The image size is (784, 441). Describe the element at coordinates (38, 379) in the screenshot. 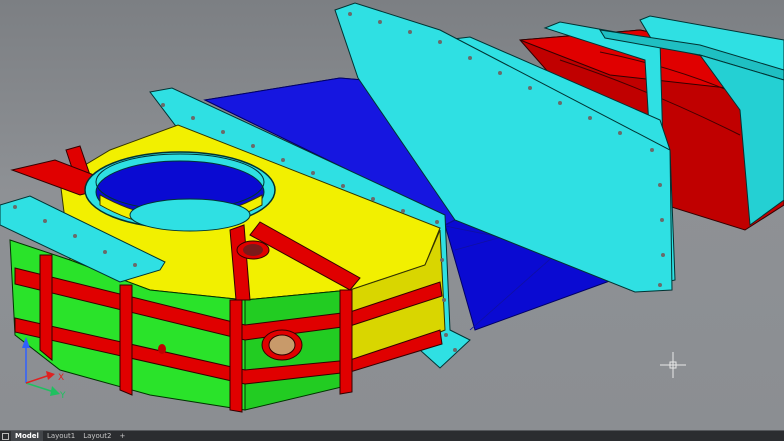

I see `ucs-x-axis` at that location.